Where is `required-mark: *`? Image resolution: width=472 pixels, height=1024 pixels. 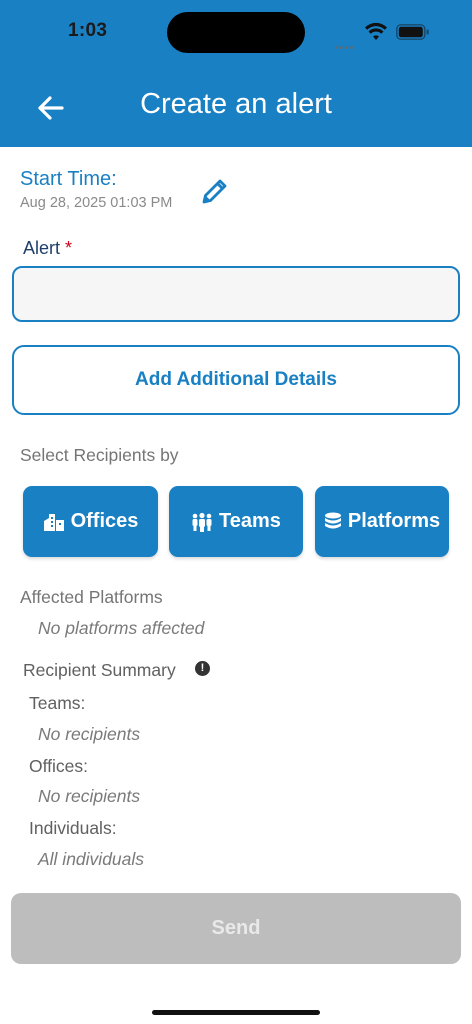 required-mark: * is located at coordinates (69, 248).